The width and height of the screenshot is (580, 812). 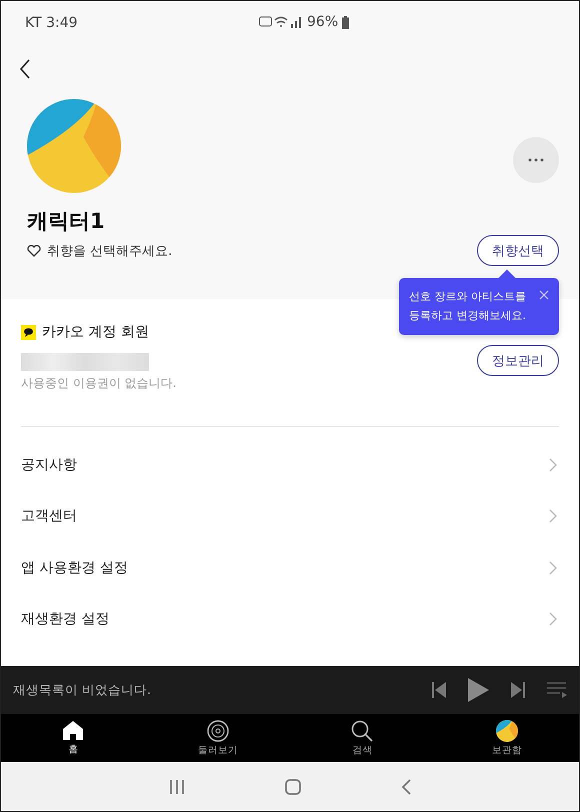 I want to click on taste-prompt: 취향을 선택해주세요., so click(x=109, y=251).